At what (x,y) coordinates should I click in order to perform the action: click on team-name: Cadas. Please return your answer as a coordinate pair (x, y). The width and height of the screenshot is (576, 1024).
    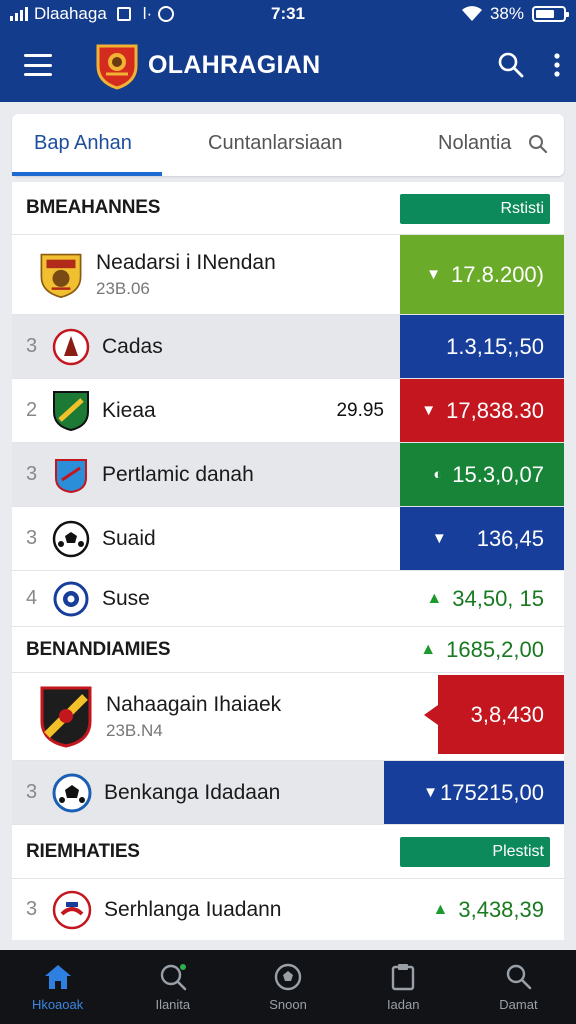
    Looking at the image, I should click on (132, 346).